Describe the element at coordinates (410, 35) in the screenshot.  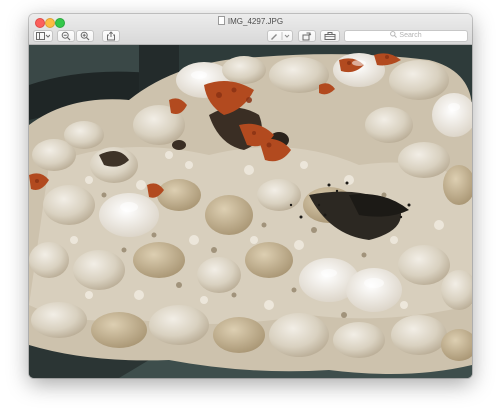
I see `search-placeholder: Search` at that location.